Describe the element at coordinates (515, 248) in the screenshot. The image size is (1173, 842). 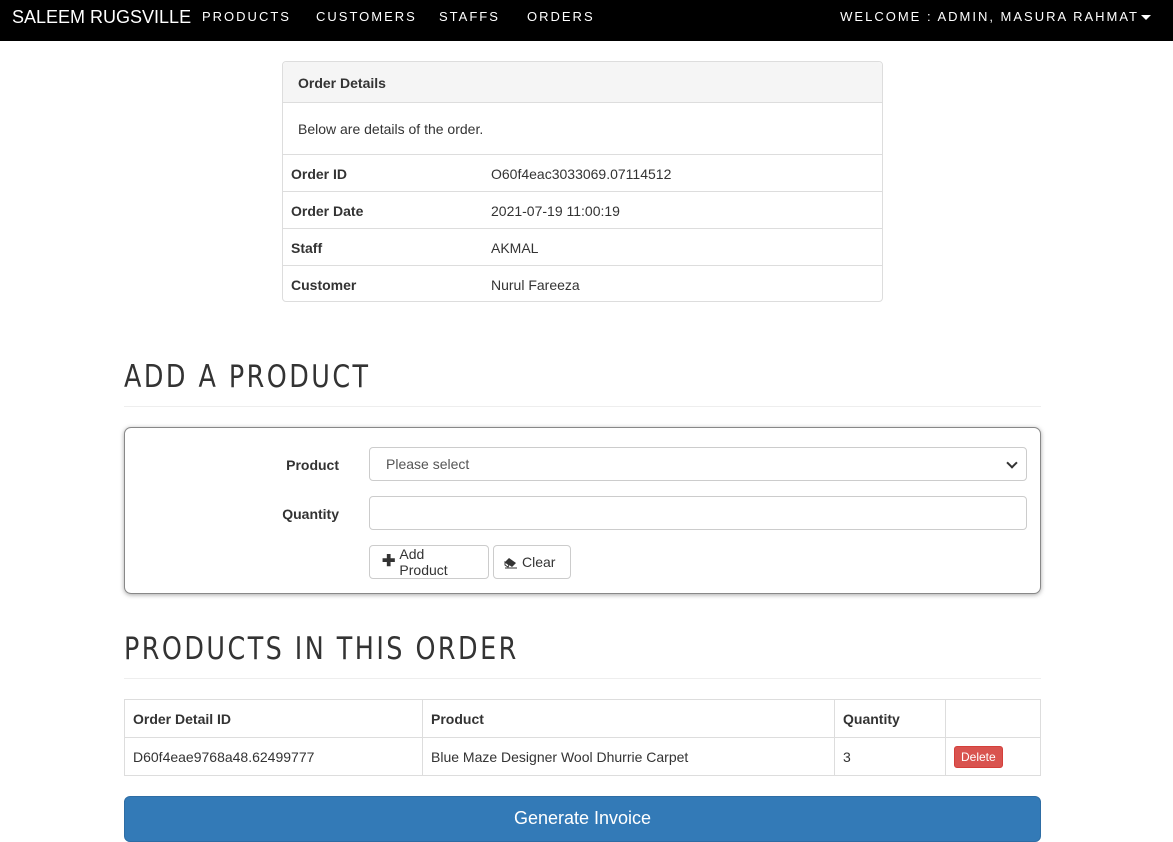
I see `detail-value: AKMAL` at that location.